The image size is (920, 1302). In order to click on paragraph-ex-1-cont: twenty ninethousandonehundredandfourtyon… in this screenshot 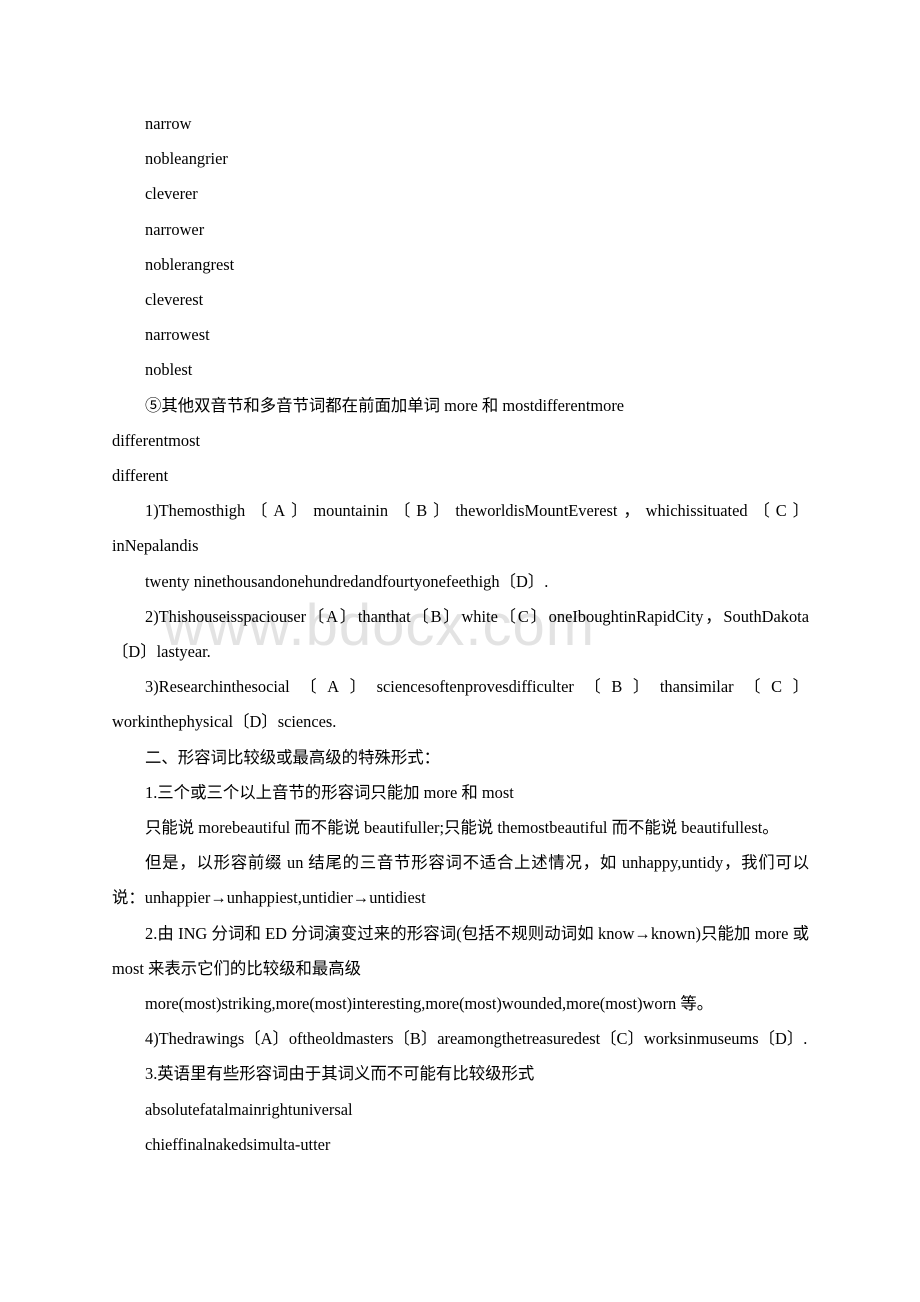, I will do `click(347, 581)`.